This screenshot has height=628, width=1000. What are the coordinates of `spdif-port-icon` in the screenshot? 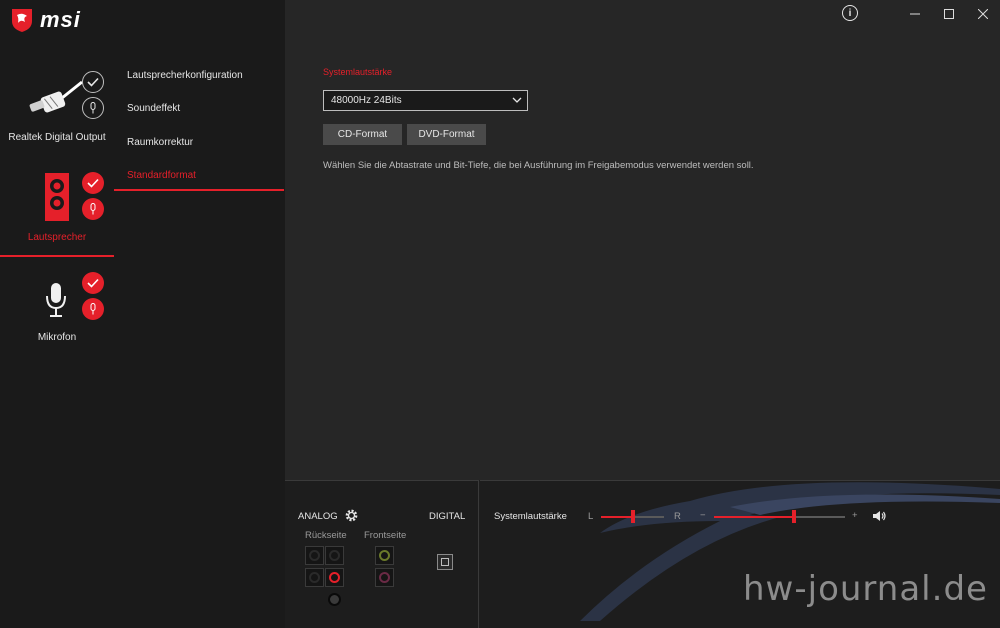 It's located at (445, 562).